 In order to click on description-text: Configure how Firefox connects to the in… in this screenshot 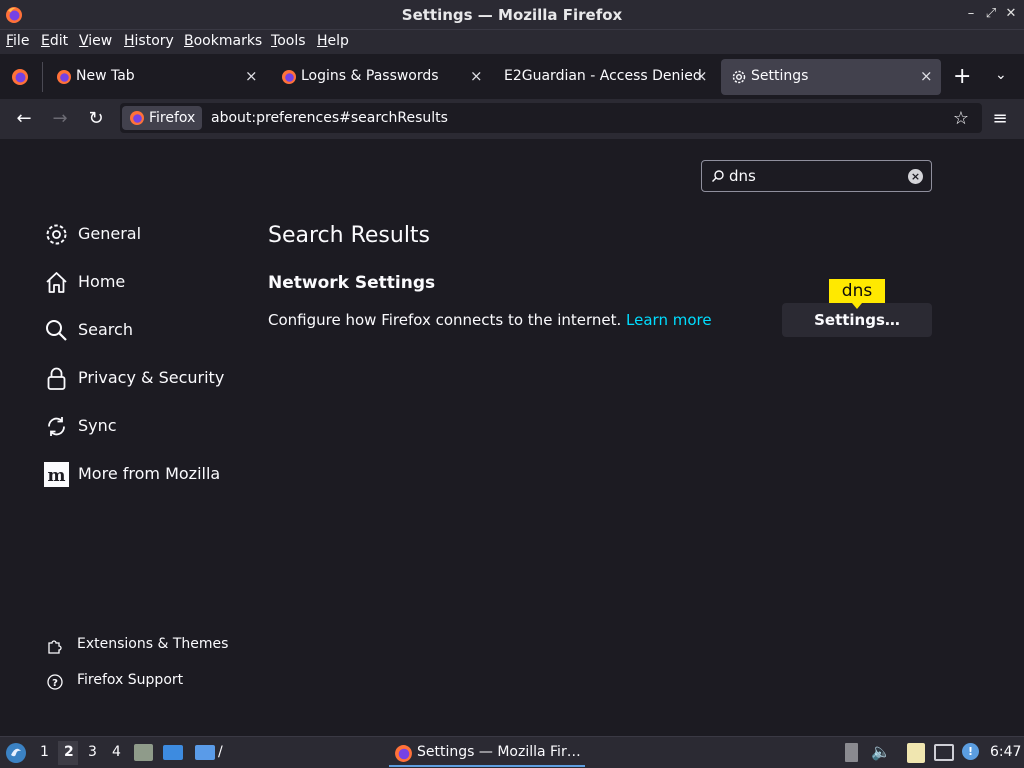, I will do `click(445, 320)`.